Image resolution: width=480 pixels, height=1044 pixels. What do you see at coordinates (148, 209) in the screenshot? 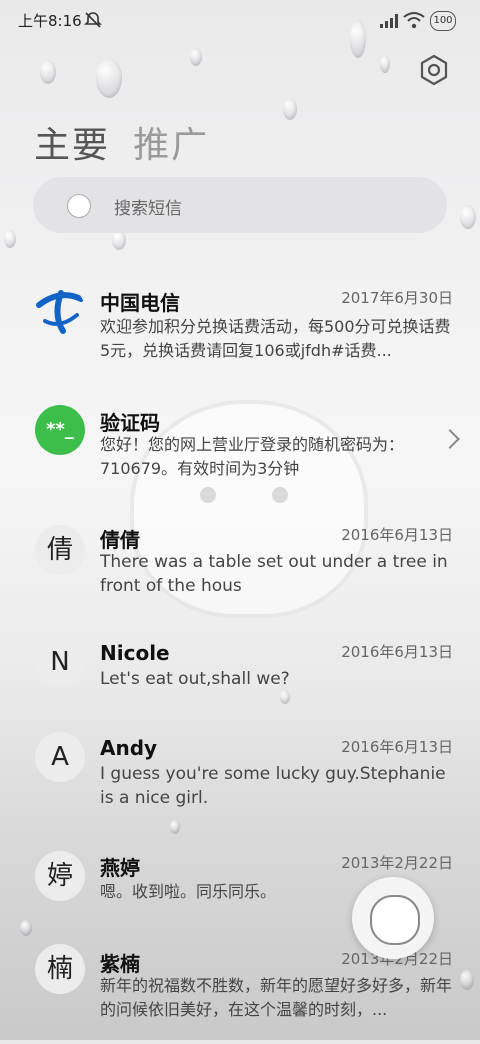
I see `search-placeholder: 搜索短信` at bounding box center [148, 209].